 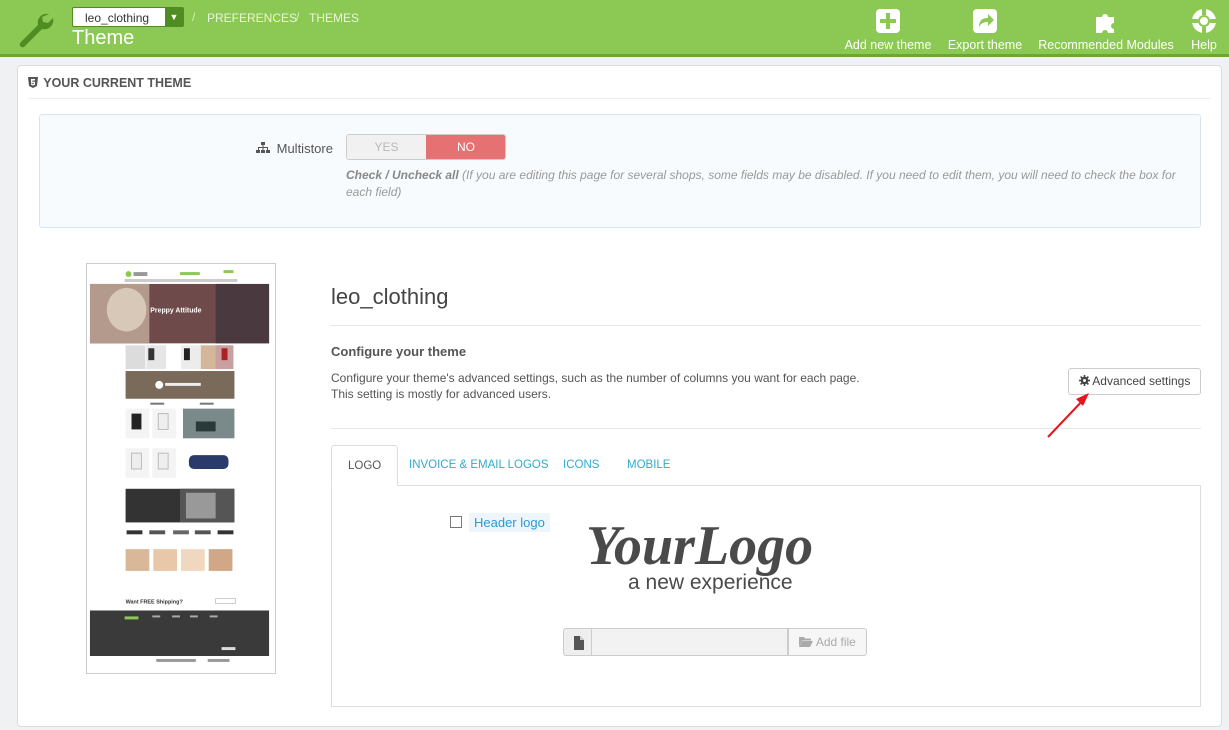 I want to click on share-icon, so click(x=985, y=21).